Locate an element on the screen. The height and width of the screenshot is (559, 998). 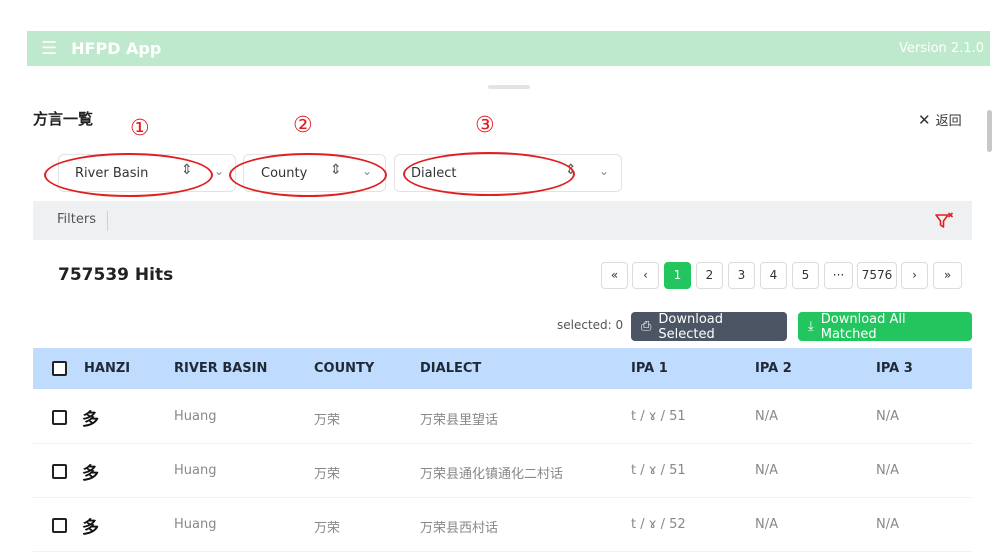
cell-dialect: 万荣县通化镇通化二村话 is located at coordinates (492, 474).